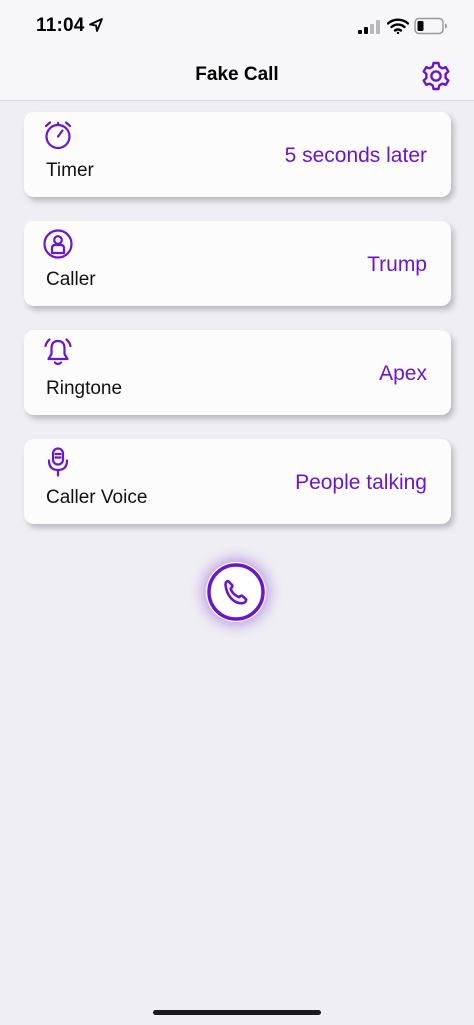 The image size is (474, 1025). Describe the element at coordinates (96, 25) in the screenshot. I see `location-arrow-icon` at that location.